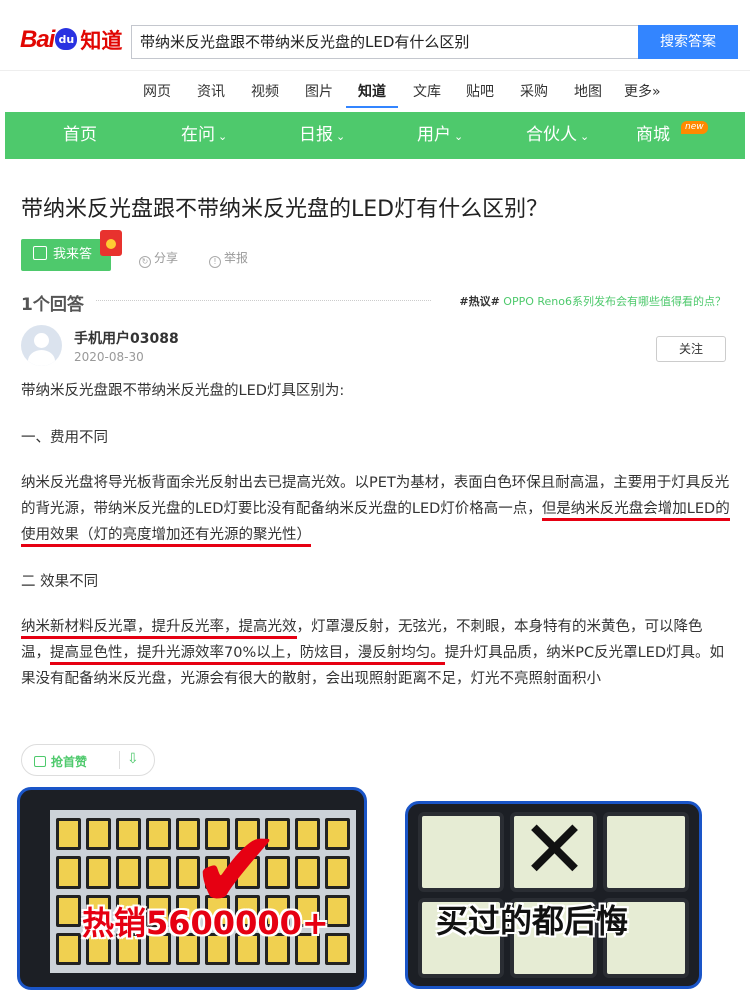 The width and height of the screenshot is (750, 1000). I want to click on nav-daily: 日报 ⌄, so click(322, 135).